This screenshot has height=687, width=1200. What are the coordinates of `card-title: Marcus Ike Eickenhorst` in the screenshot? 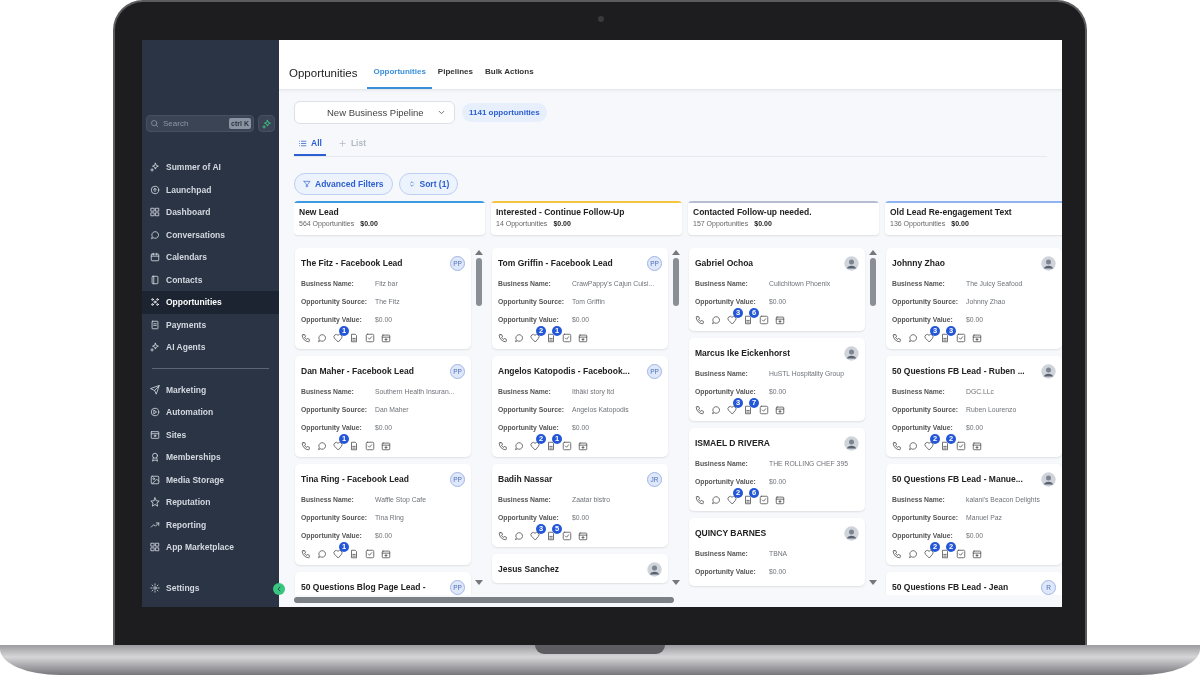 It's located at (742, 353).